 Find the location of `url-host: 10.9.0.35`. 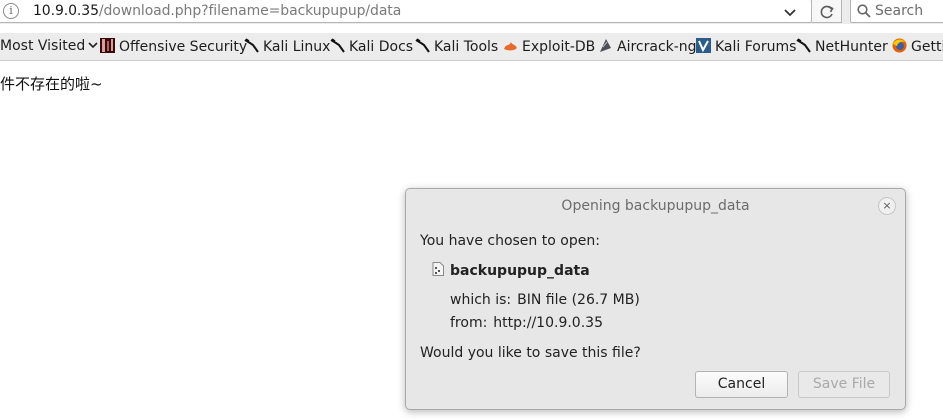

url-host: 10.9.0.35 is located at coordinates (66, 11).